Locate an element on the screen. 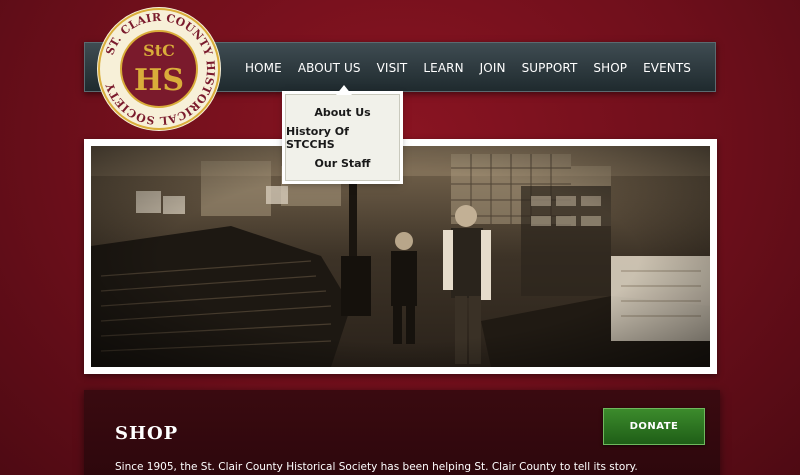  nav-item-join: JOIN is located at coordinates (493, 68).